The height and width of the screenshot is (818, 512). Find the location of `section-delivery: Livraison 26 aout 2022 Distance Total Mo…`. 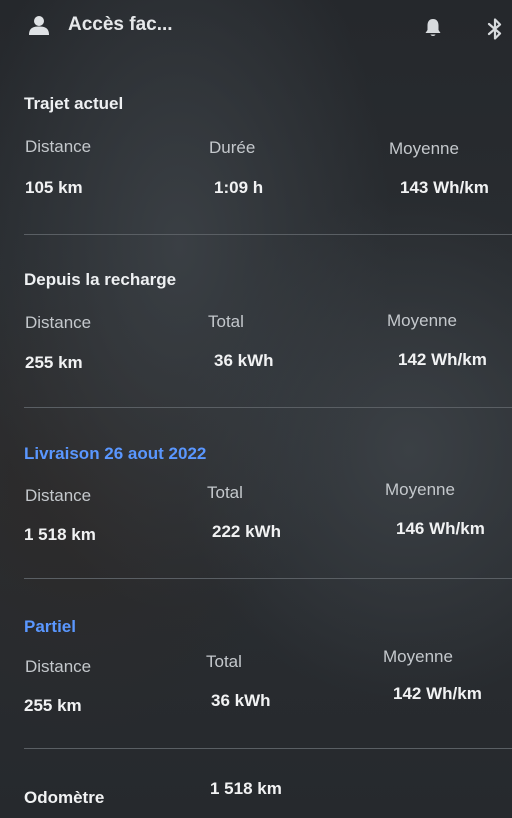

section-delivery: Livraison 26 aout 2022 Distance Total Mo… is located at coordinates (259, 499).